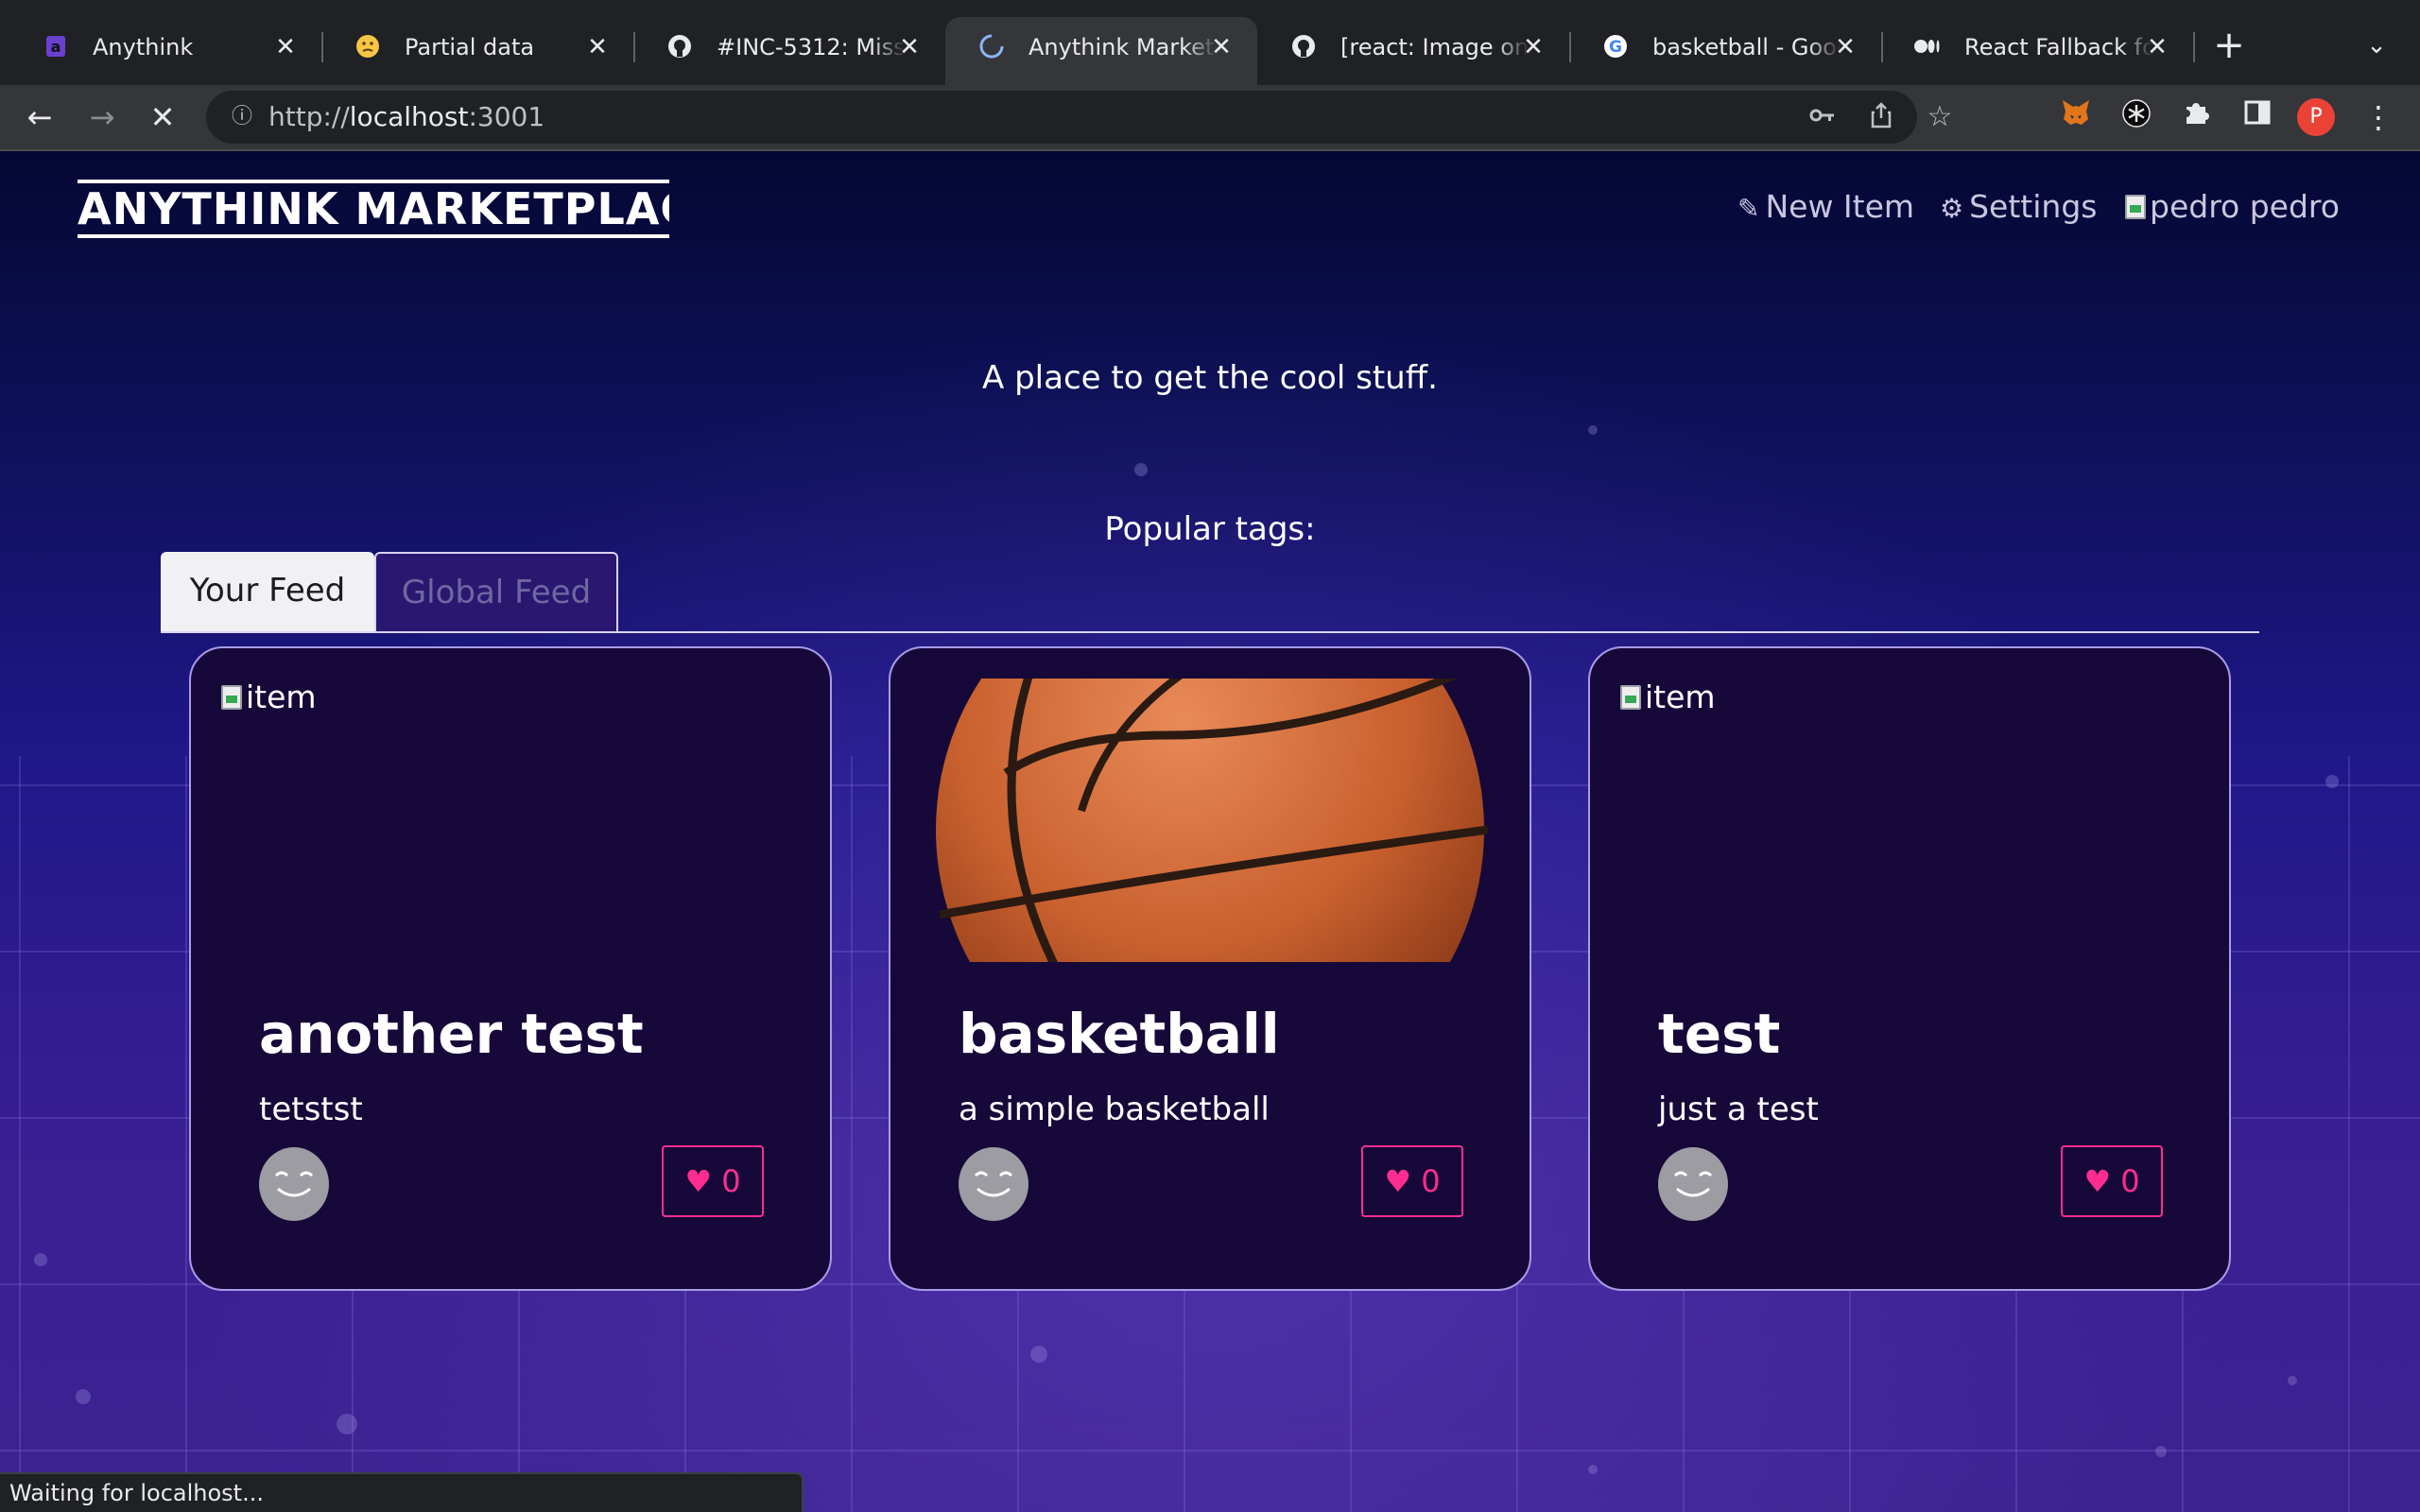 The height and width of the screenshot is (1512, 2420). I want to click on browser-tab: a Anythink ✕, so click(166, 47).